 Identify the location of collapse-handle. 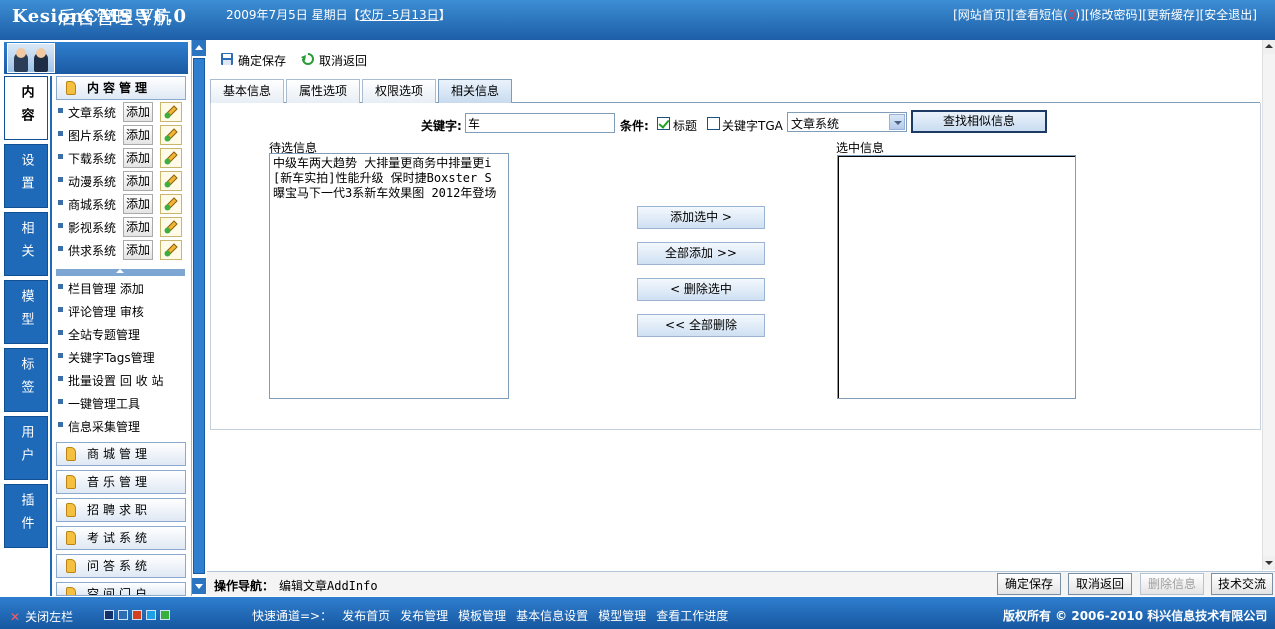
(120, 272).